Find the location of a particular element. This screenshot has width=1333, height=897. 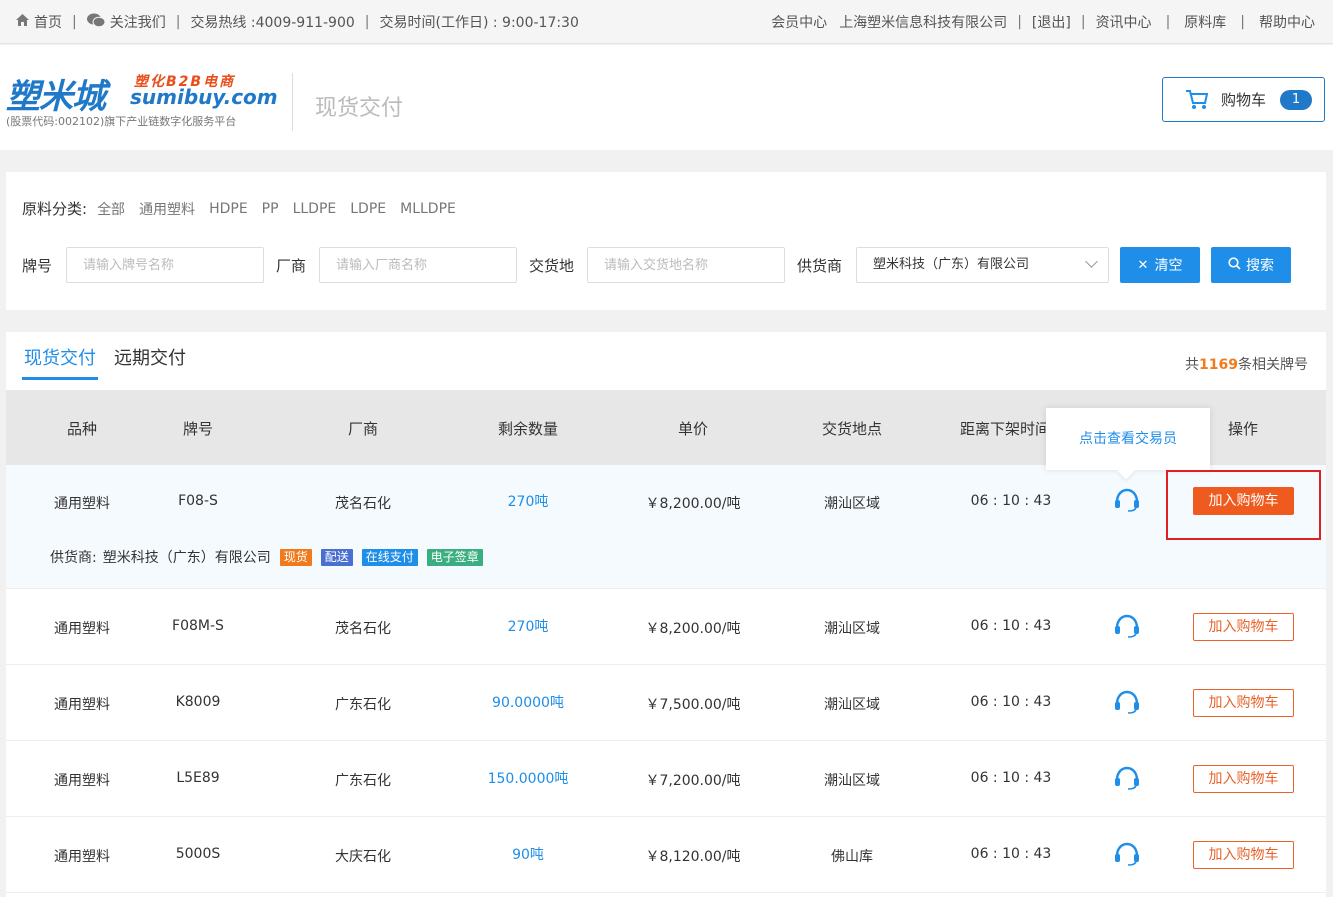

column-header-delivery-place: 交货地点 is located at coordinates (851, 429).